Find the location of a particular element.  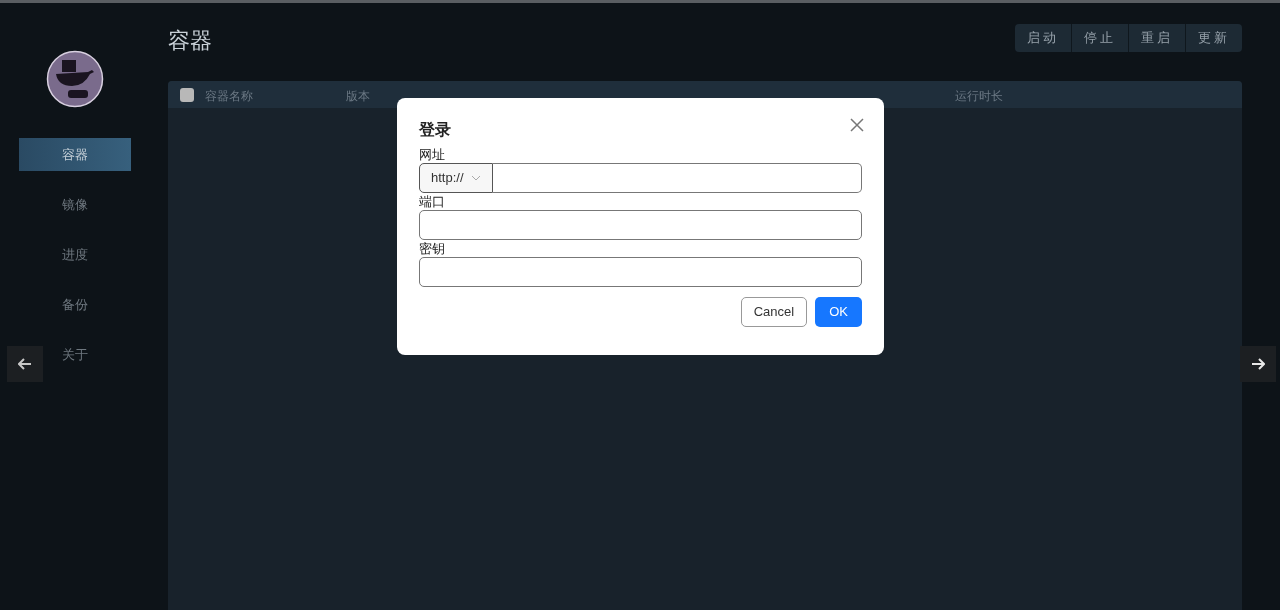

page-title: 容器 is located at coordinates (190, 40).